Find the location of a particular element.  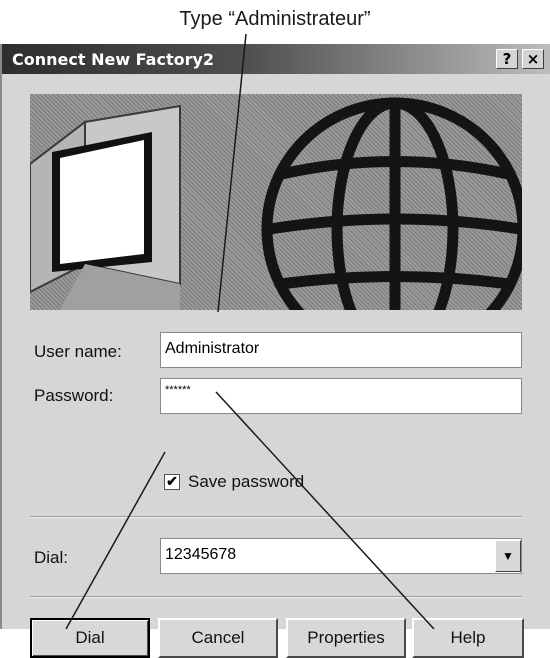

chevron-down-icon: ▼ is located at coordinates (508, 556).